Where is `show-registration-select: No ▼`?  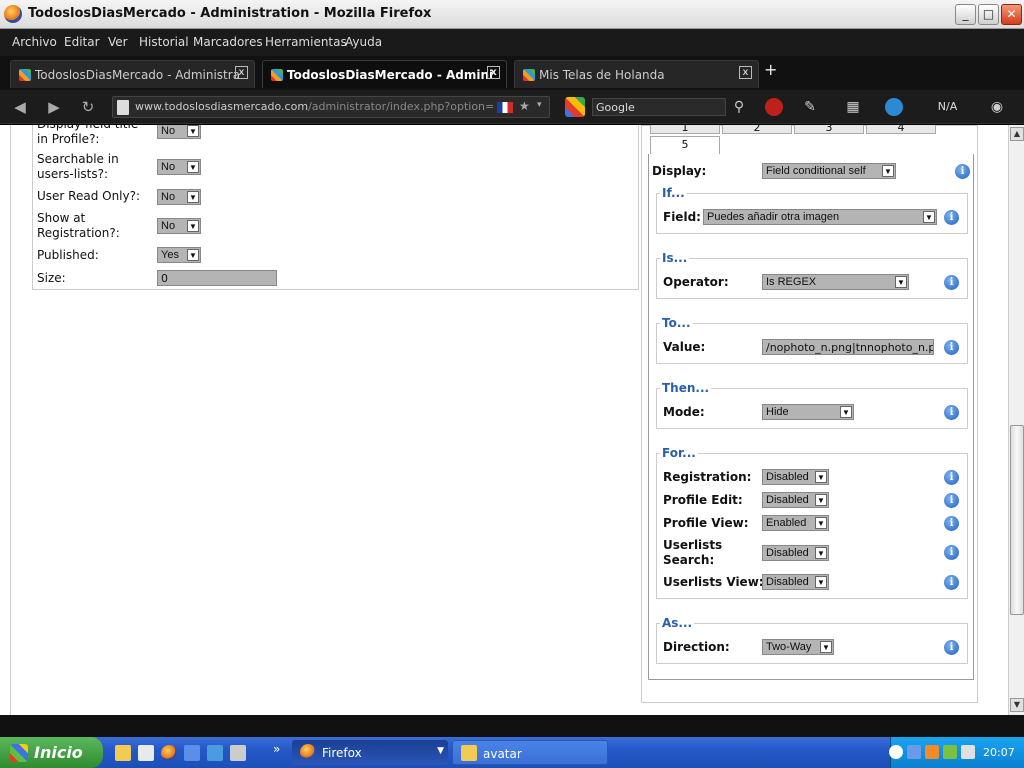 show-registration-select: No ▼ is located at coordinates (179, 226).